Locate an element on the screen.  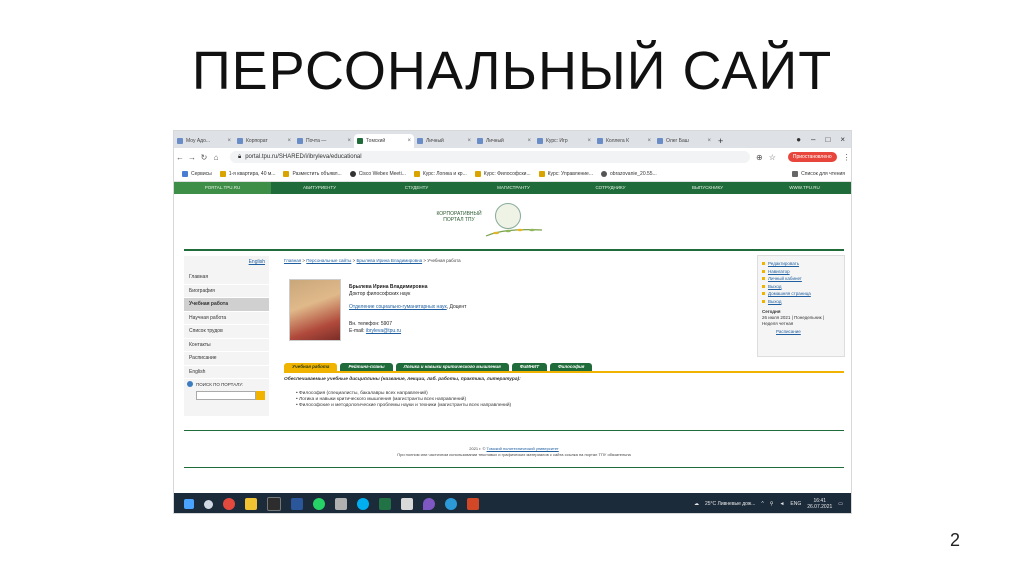
tab-philosophy: Философия is located at coordinates (571, 367).